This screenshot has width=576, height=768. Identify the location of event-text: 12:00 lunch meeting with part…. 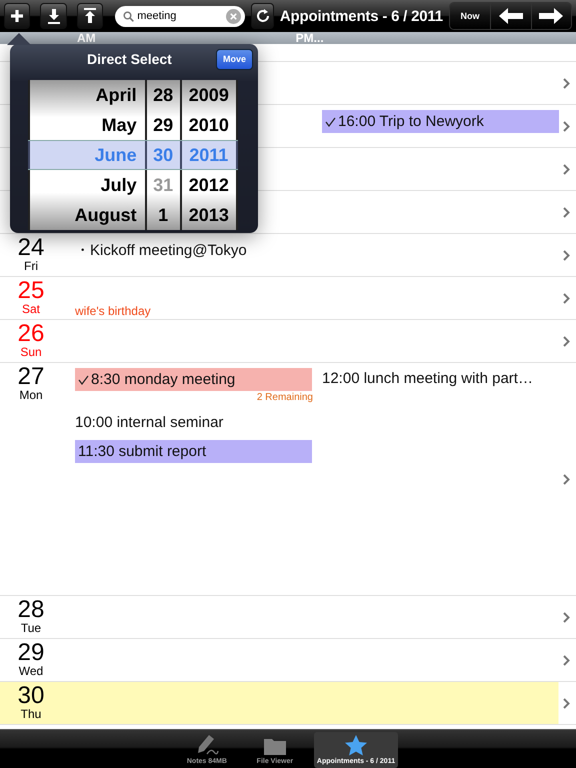
(440, 377).